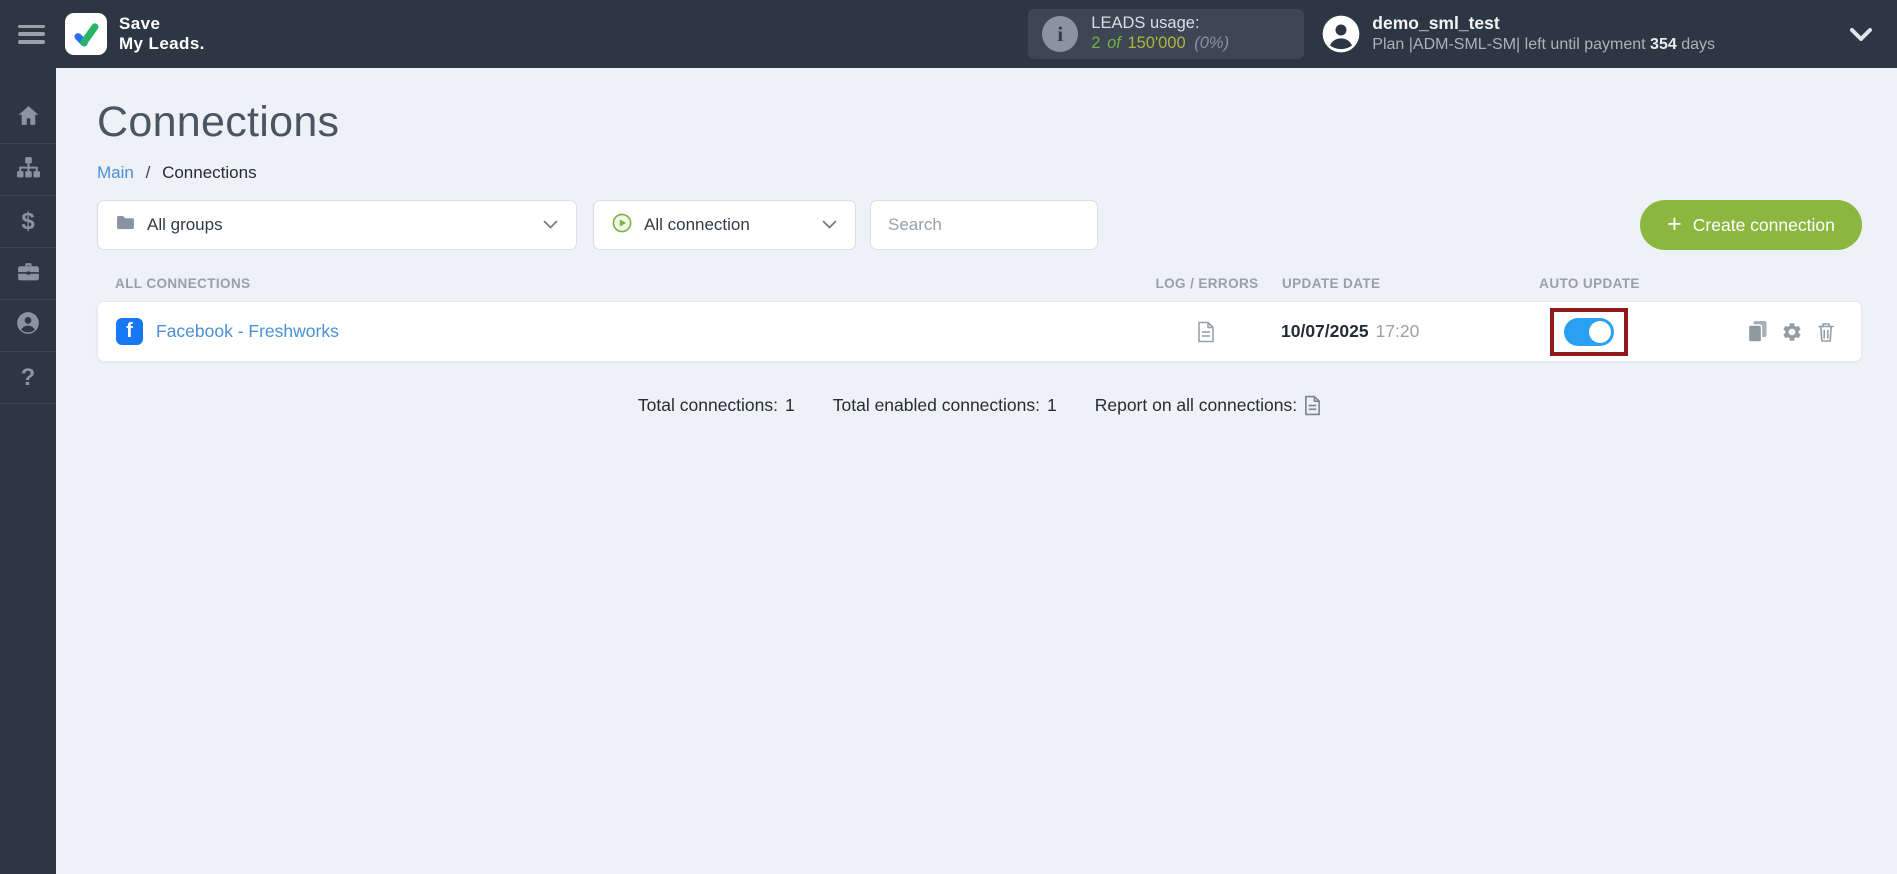  What do you see at coordinates (209, 172) in the screenshot?
I see `breadcrumb-current: Connections` at bounding box center [209, 172].